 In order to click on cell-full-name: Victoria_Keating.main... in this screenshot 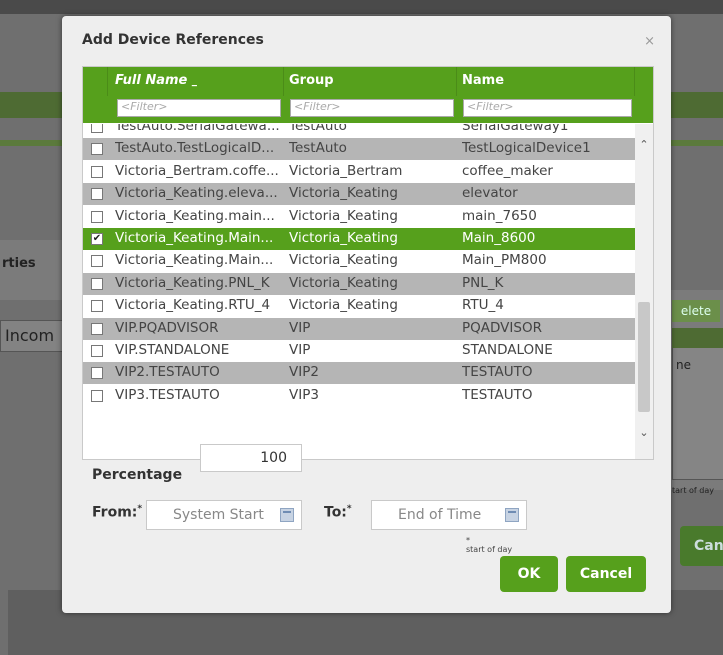, I will do `click(195, 215)`.